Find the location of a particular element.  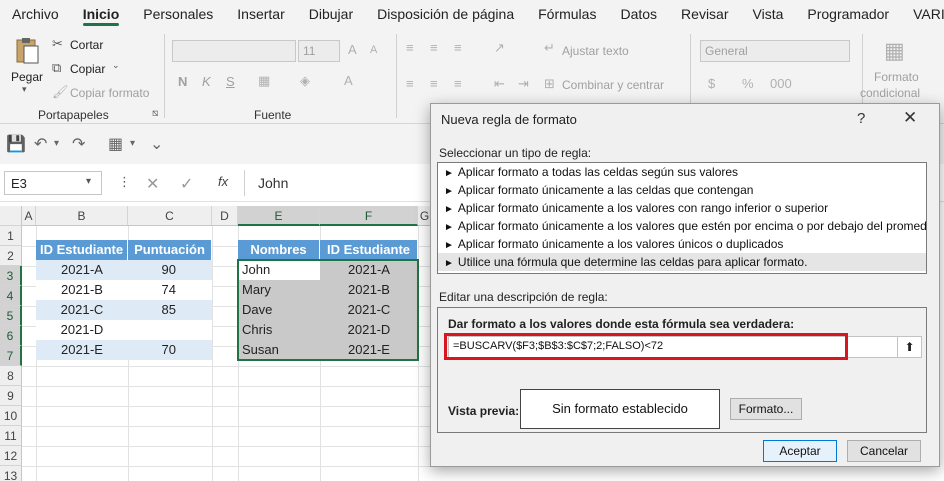

table1-cell: 70 is located at coordinates (170, 350).